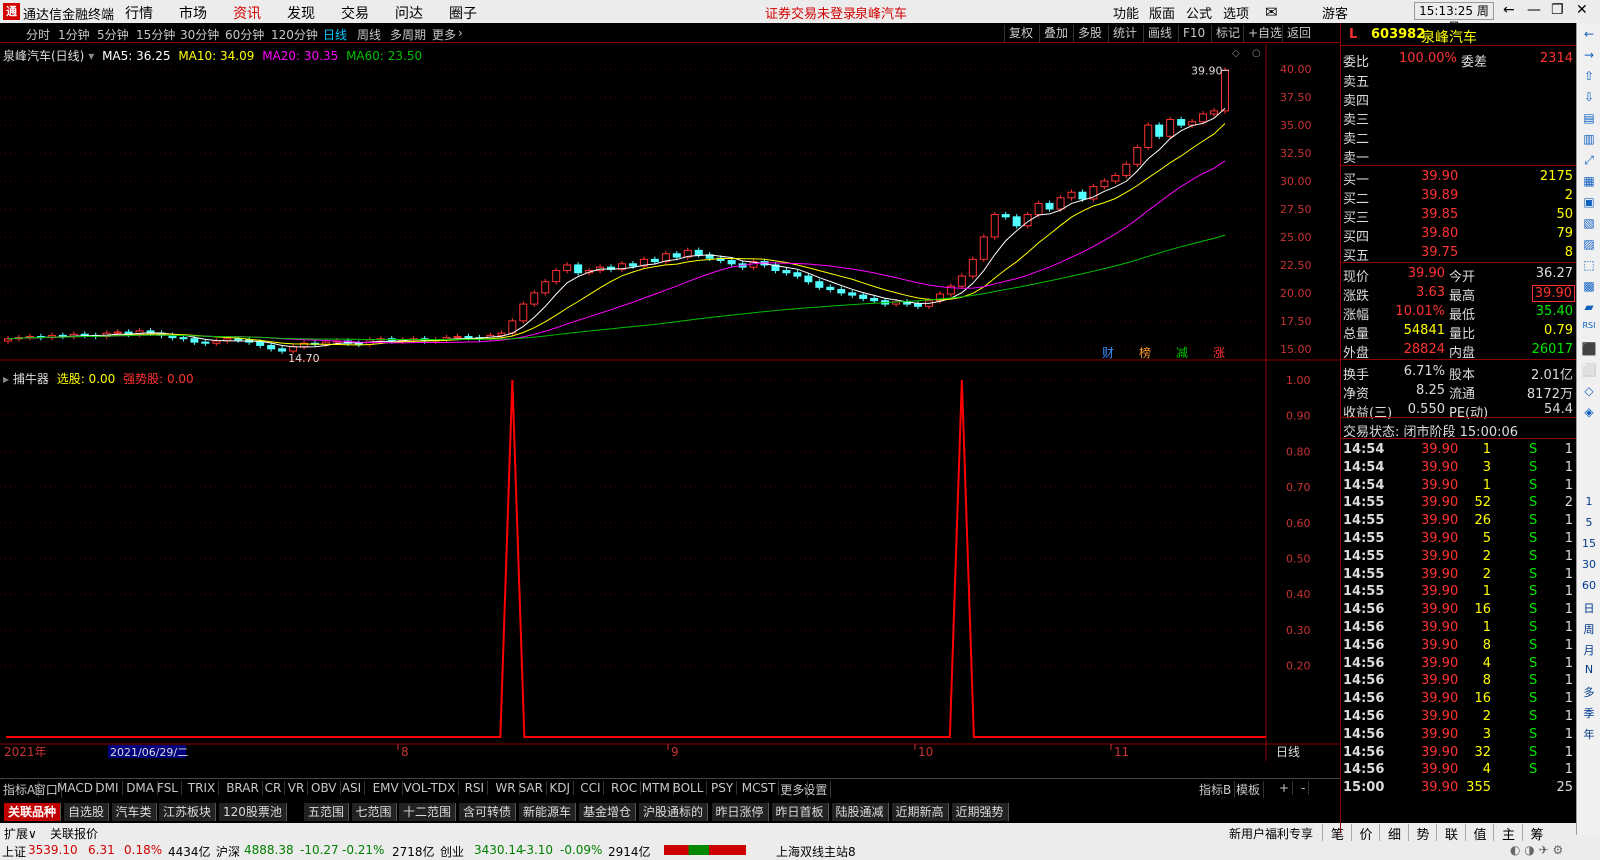 The width and height of the screenshot is (1600, 860). I want to click on period-8: 周线, so click(369, 34).